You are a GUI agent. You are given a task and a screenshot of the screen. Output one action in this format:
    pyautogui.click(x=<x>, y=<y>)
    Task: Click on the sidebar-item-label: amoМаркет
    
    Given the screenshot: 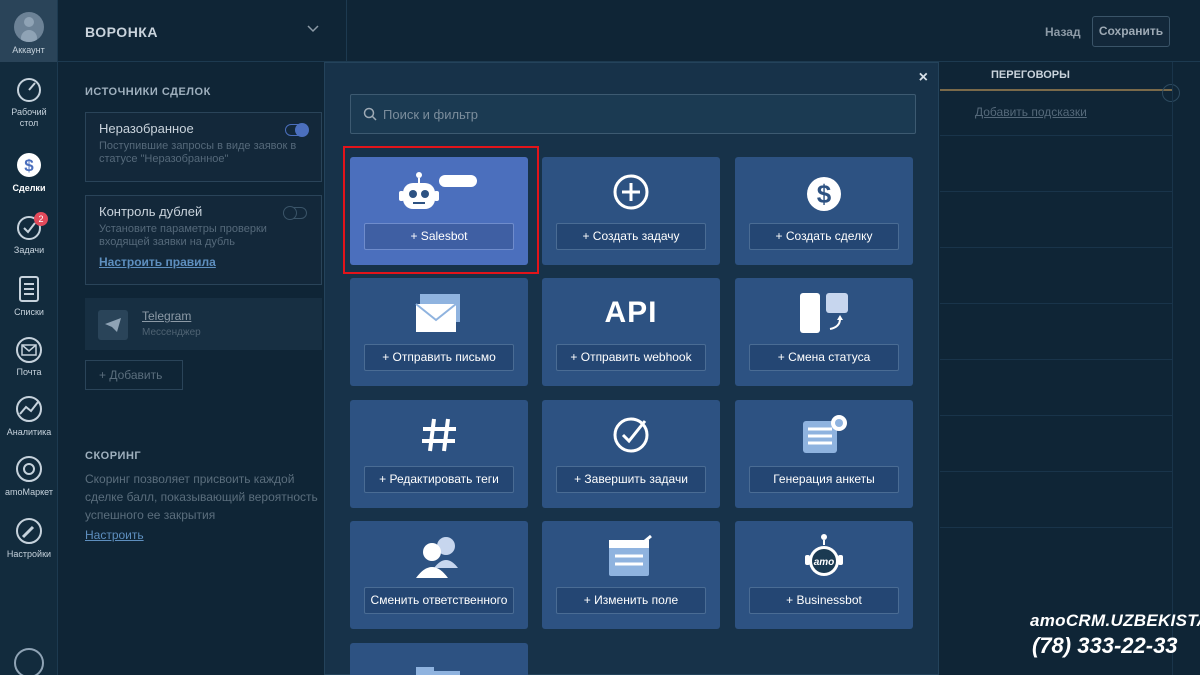 What is the action you would take?
    pyautogui.click(x=29, y=492)
    